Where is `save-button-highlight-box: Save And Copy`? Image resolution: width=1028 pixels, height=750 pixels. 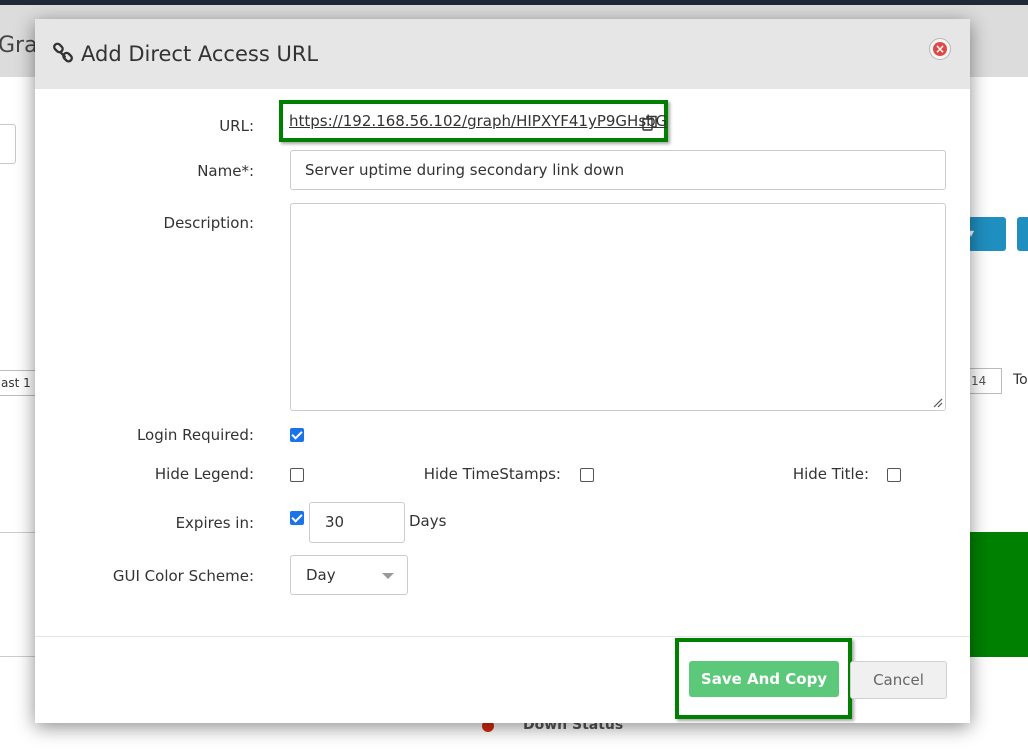
save-button-highlight-box: Save And Copy is located at coordinates (763, 678).